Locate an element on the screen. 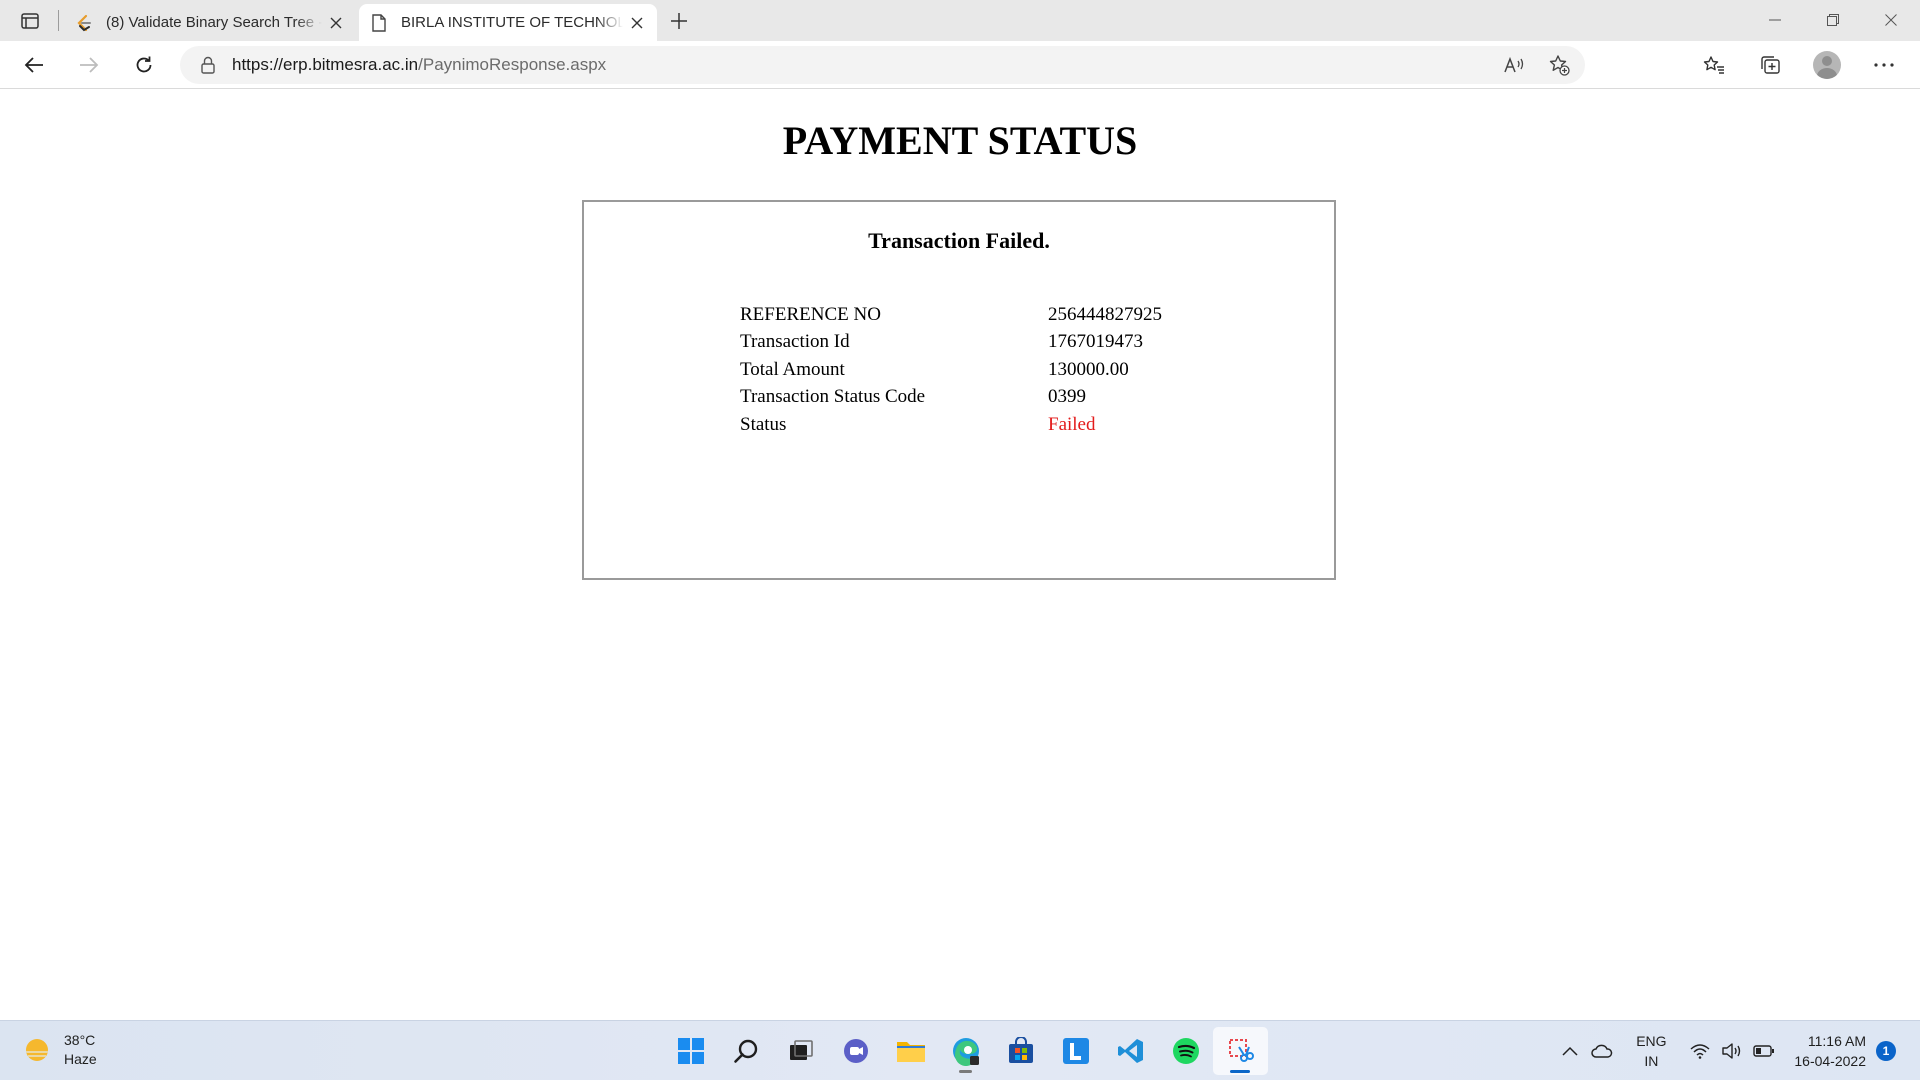 Image resolution: width=1920 pixels, height=1080 pixels. plus-icon is located at coordinates (679, 21).